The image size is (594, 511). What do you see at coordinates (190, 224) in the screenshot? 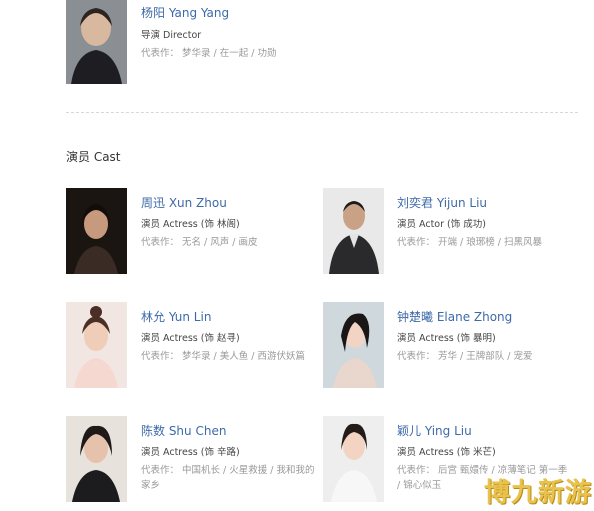
I see `cast-role: 演员 Actress (饰 林阁)` at bounding box center [190, 224].